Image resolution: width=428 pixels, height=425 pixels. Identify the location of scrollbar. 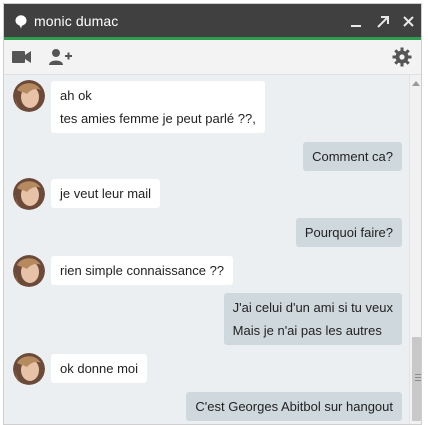
(415, 249).